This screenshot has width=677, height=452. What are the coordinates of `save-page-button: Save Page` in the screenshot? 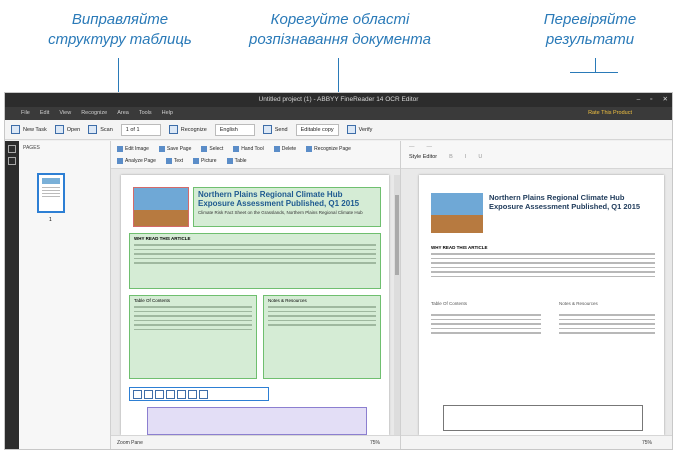 It's located at (175, 148).